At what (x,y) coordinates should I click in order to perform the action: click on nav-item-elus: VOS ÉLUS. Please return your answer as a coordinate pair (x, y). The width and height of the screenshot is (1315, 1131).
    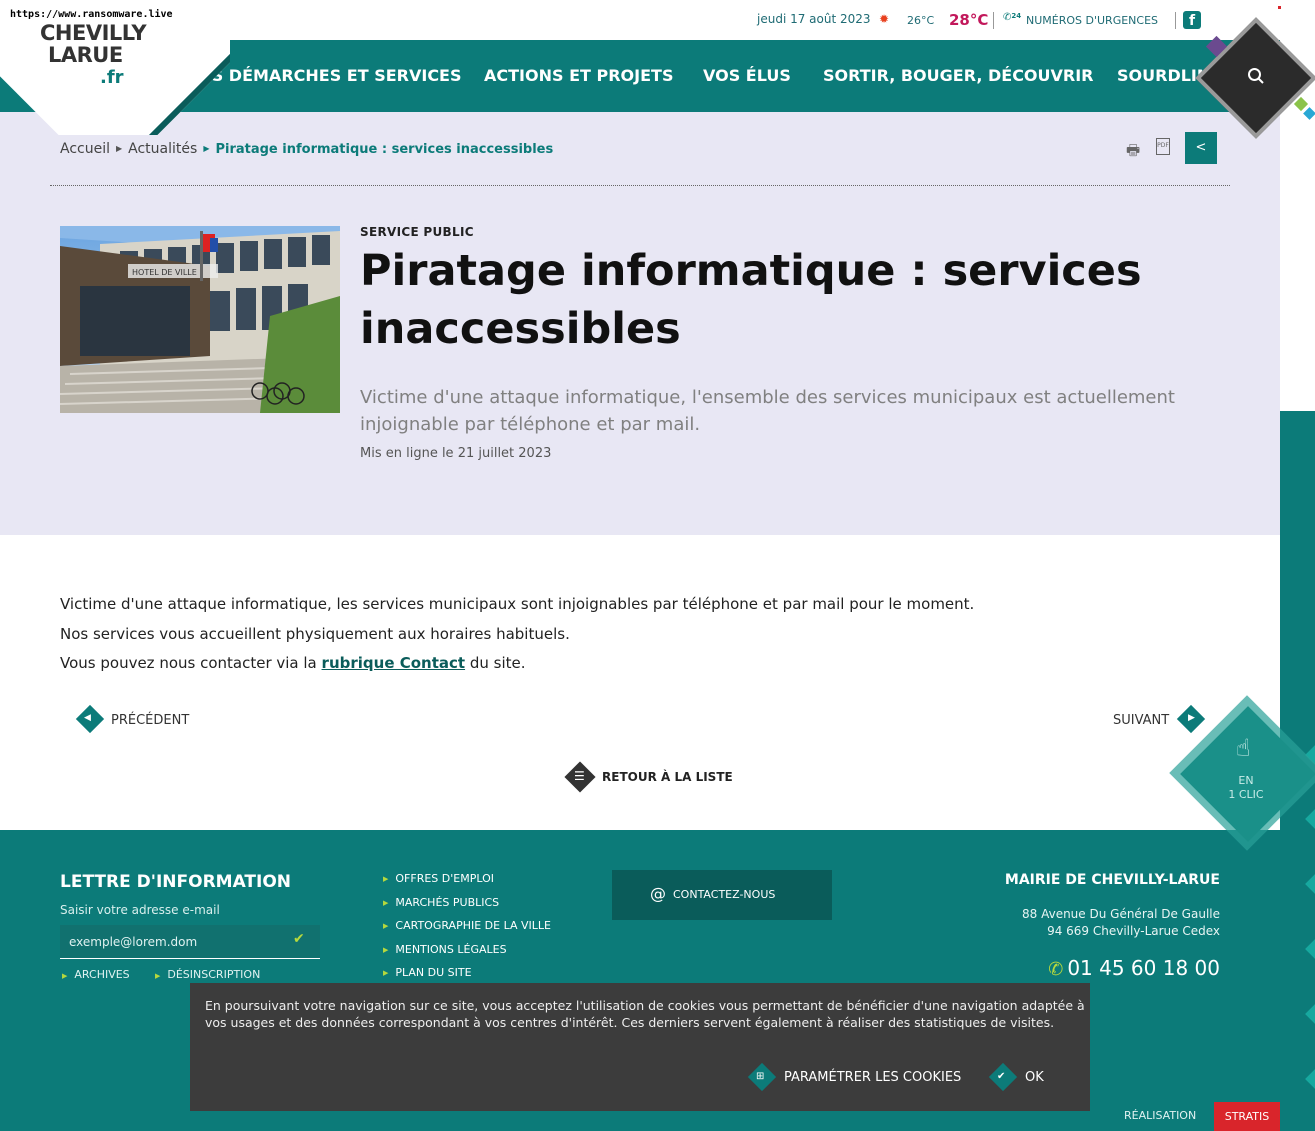
    Looking at the image, I should click on (747, 75).